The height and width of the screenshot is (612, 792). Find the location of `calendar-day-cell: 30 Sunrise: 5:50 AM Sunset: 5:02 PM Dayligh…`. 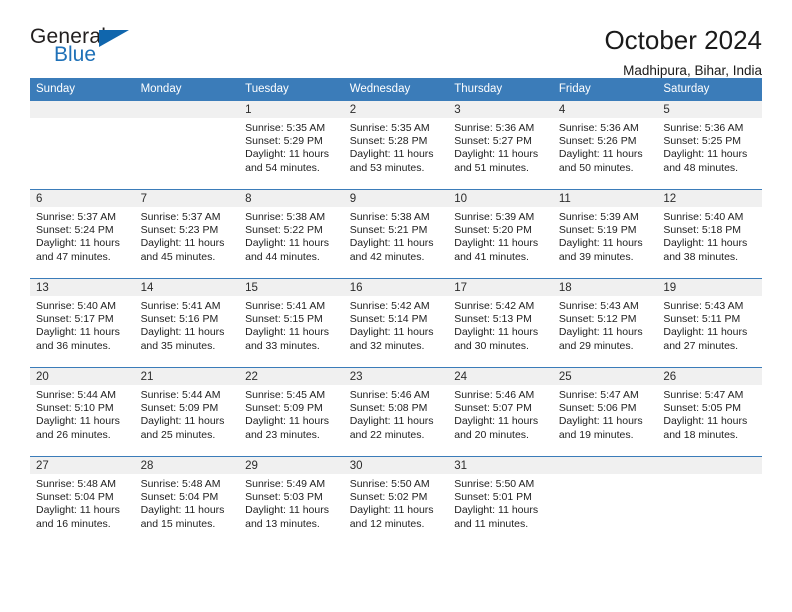

calendar-day-cell: 30 Sunrise: 5:50 AM Sunset: 5:02 PM Dayligh… is located at coordinates (396, 501).